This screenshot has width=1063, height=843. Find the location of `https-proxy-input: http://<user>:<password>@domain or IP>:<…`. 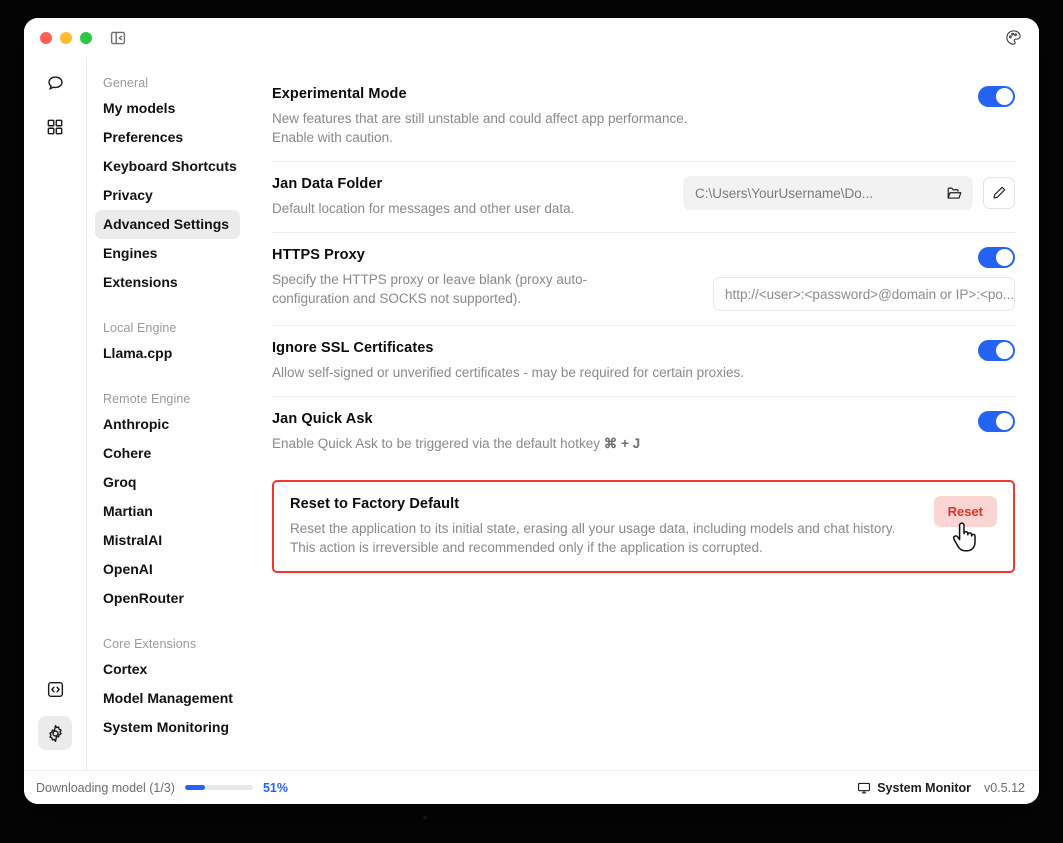

https-proxy-input: http://<user>:<password>@domain or IP>:<… is located at coordinates (864, 294).